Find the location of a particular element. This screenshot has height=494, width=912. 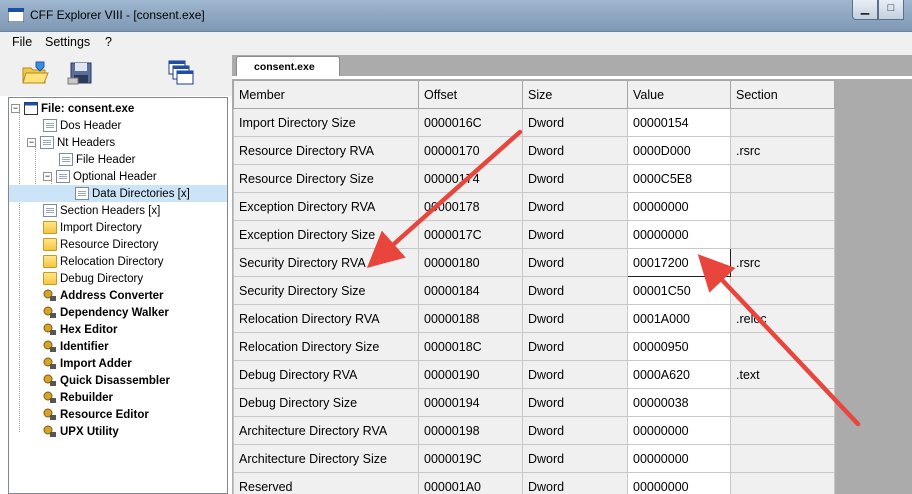

tool-identifier: Identifier is located at coordinates (76, 346).